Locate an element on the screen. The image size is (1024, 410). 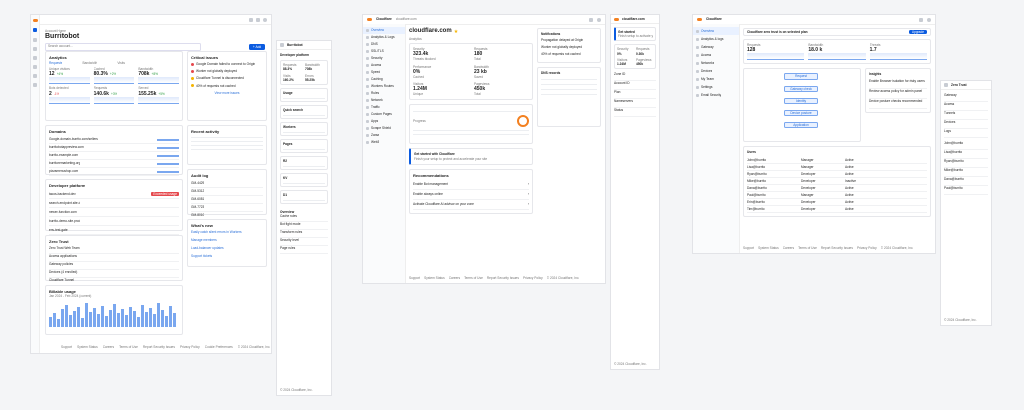
zero-trust-item: Gateway policies is located at coordinates (114, 266).